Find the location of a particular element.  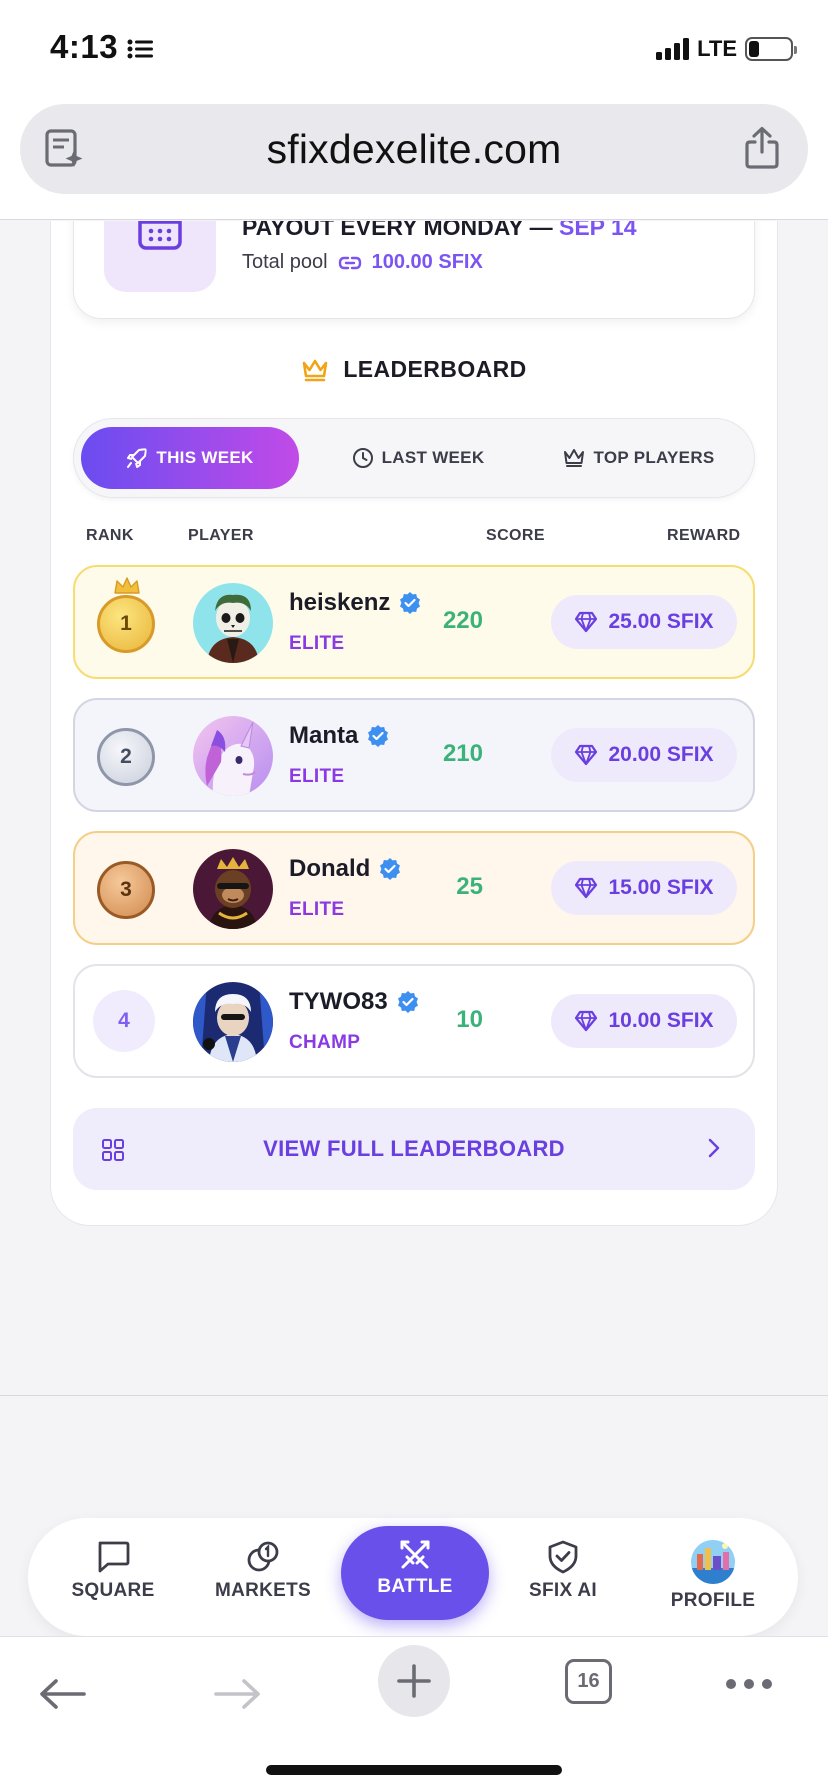

table-row: 4 TYWO83 CHAMP 10 10.00 SFIX is located at coordinates (414, 1021).